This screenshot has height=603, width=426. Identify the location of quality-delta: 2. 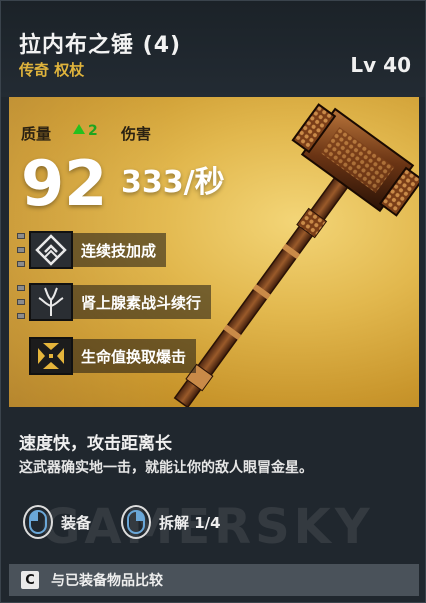
(93, 131).